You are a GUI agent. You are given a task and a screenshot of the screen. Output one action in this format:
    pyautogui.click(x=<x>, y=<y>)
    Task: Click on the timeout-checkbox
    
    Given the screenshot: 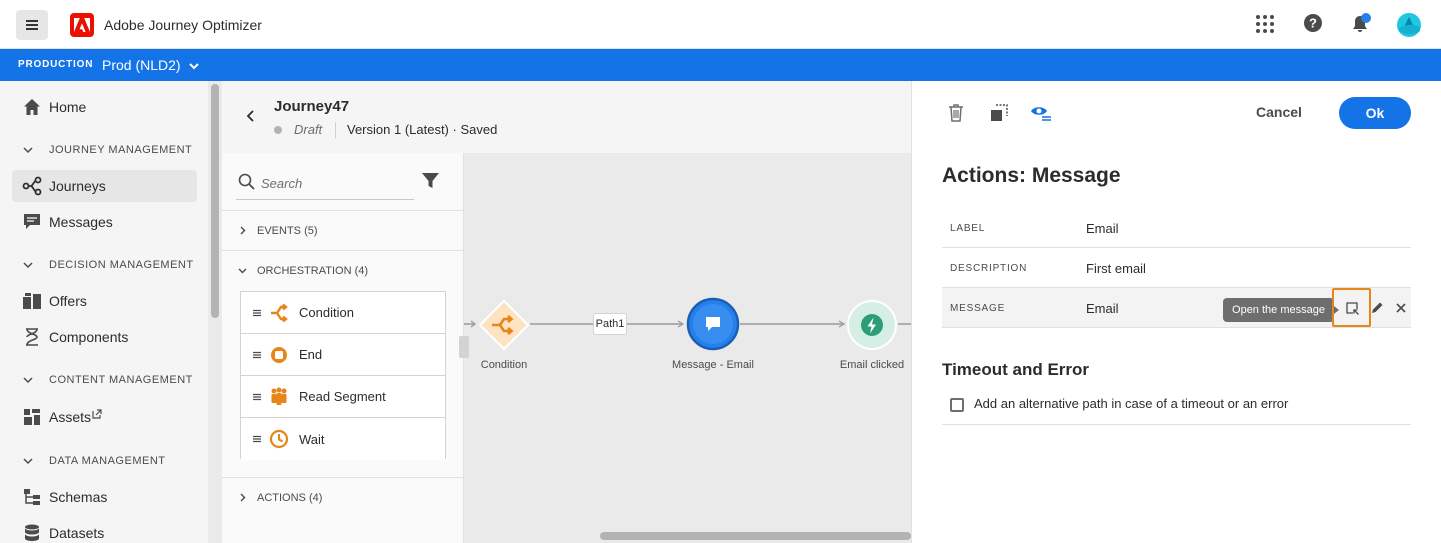 What is the action you would take?
    pyautogui.click(x=957, y=405)
    